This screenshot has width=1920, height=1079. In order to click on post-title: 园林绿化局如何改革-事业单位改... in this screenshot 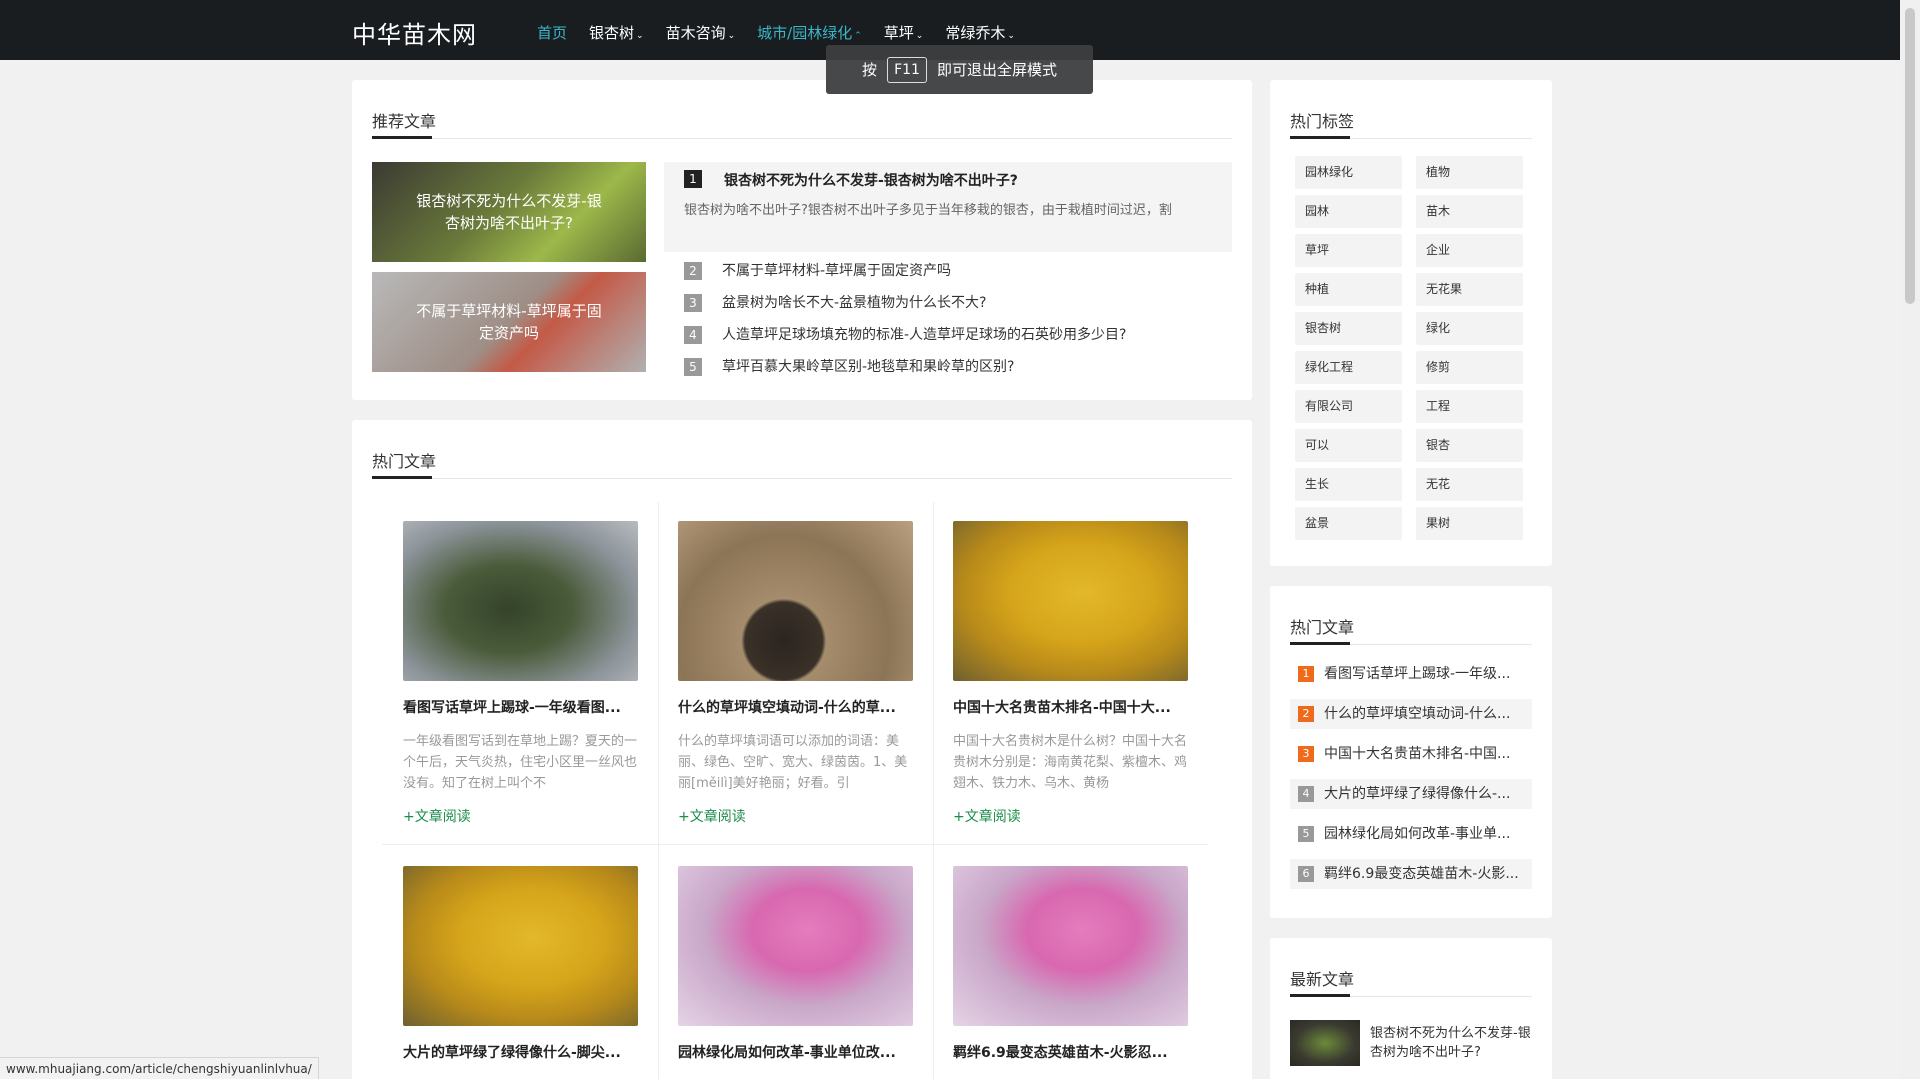, I will do `click(795, 1052)`.